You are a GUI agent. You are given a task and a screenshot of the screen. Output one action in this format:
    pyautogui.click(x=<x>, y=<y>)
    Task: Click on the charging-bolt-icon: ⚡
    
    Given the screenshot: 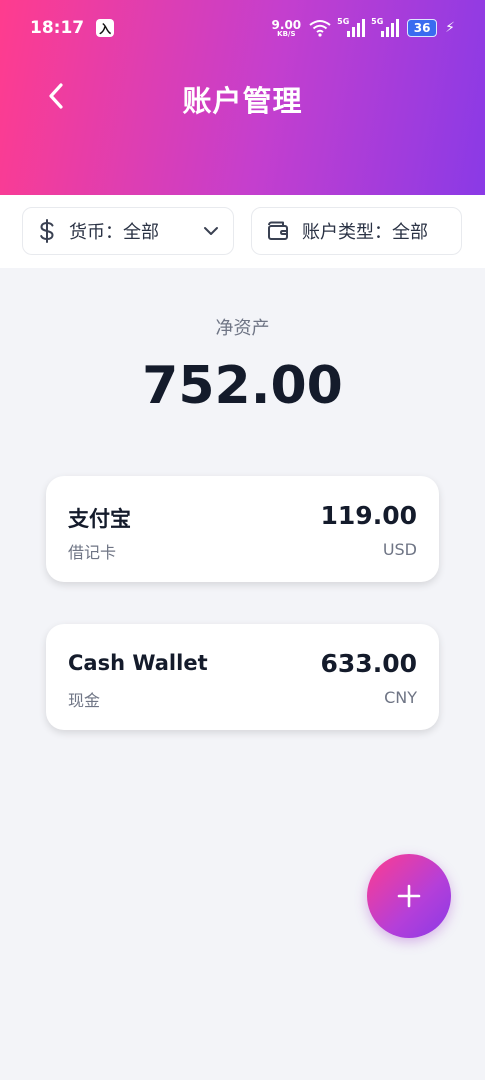 What is the action you would take?
    pyautogui.click(x=450, y=28)
    